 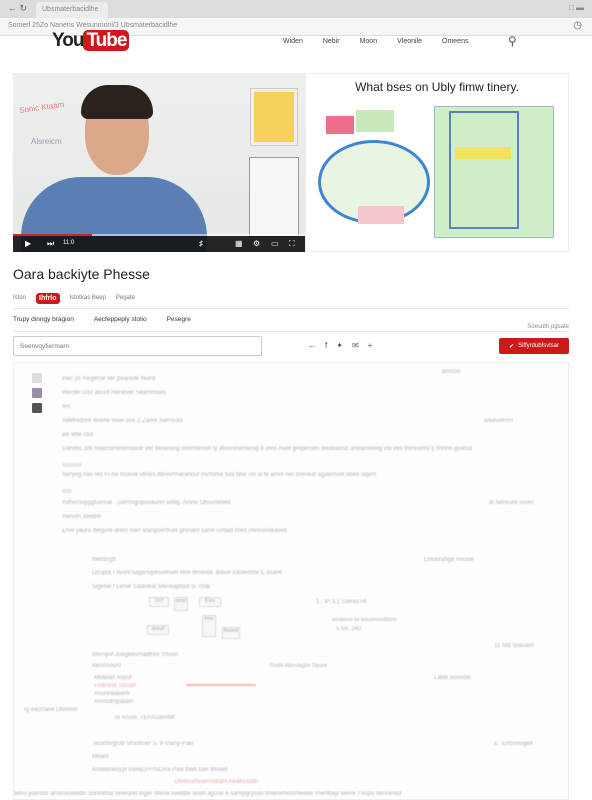 I want to click on plus-icon: +, so click(x=370, y=345).